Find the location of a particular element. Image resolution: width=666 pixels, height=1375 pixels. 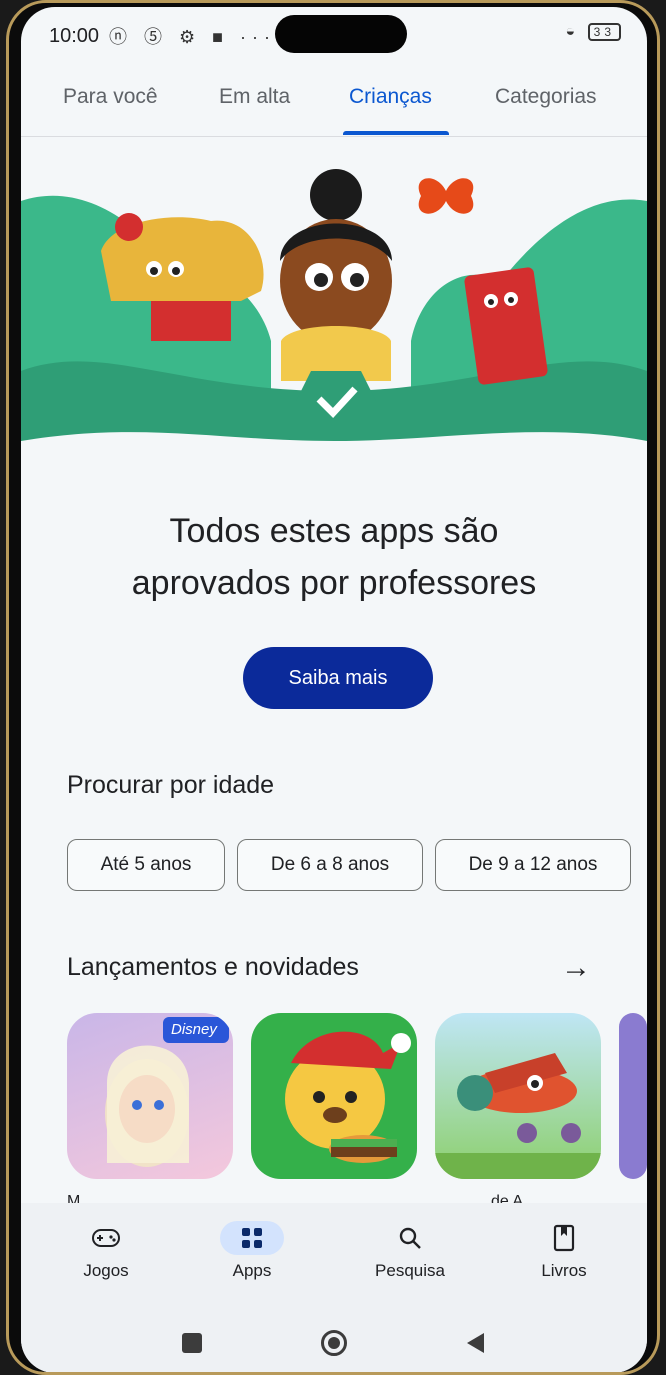

nav-jogos: Jogos is located at coordinates (106, 1251).